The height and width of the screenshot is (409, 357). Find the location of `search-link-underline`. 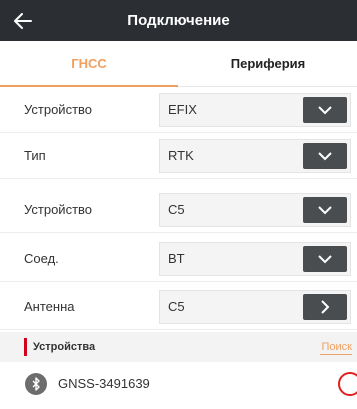

search-link-underline is located at coordinates (336, 354).